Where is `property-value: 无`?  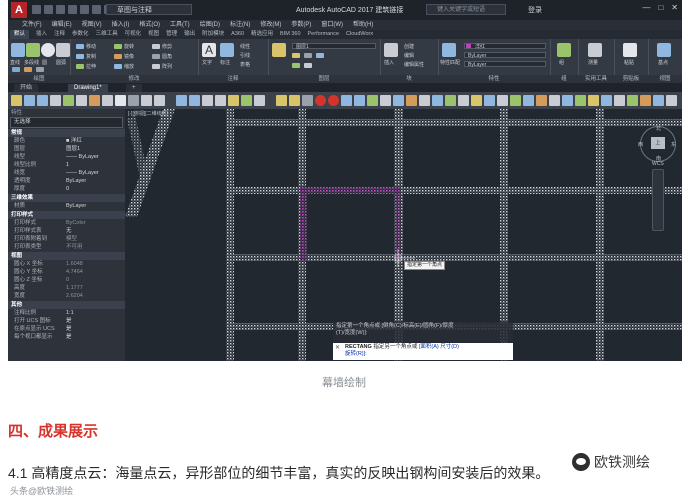
property-value: 无 is located at coordinates (95, 231).